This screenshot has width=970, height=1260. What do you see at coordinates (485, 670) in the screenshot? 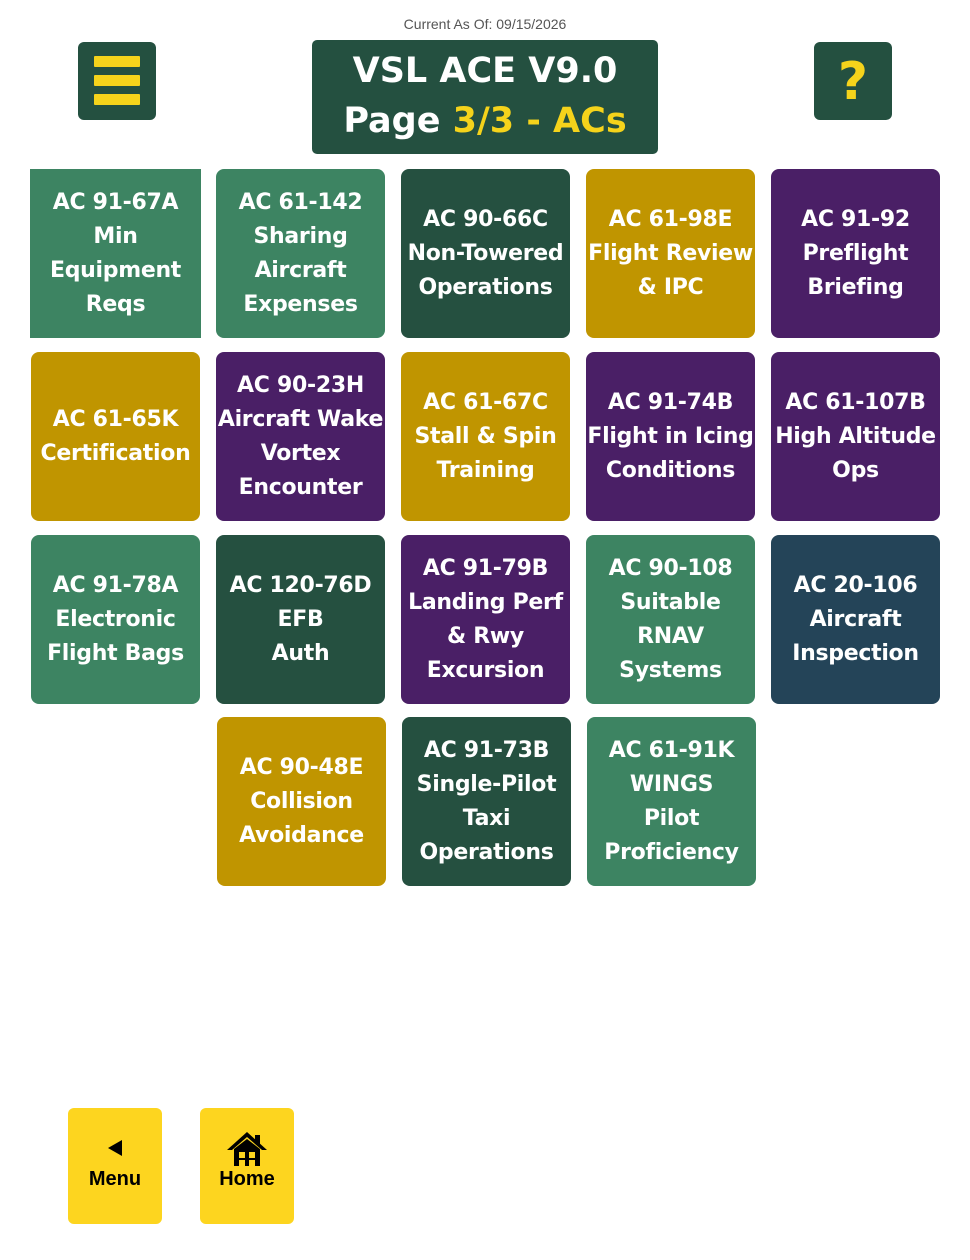
I see `tile-line: Excursion` at bounding box center [485, 670].